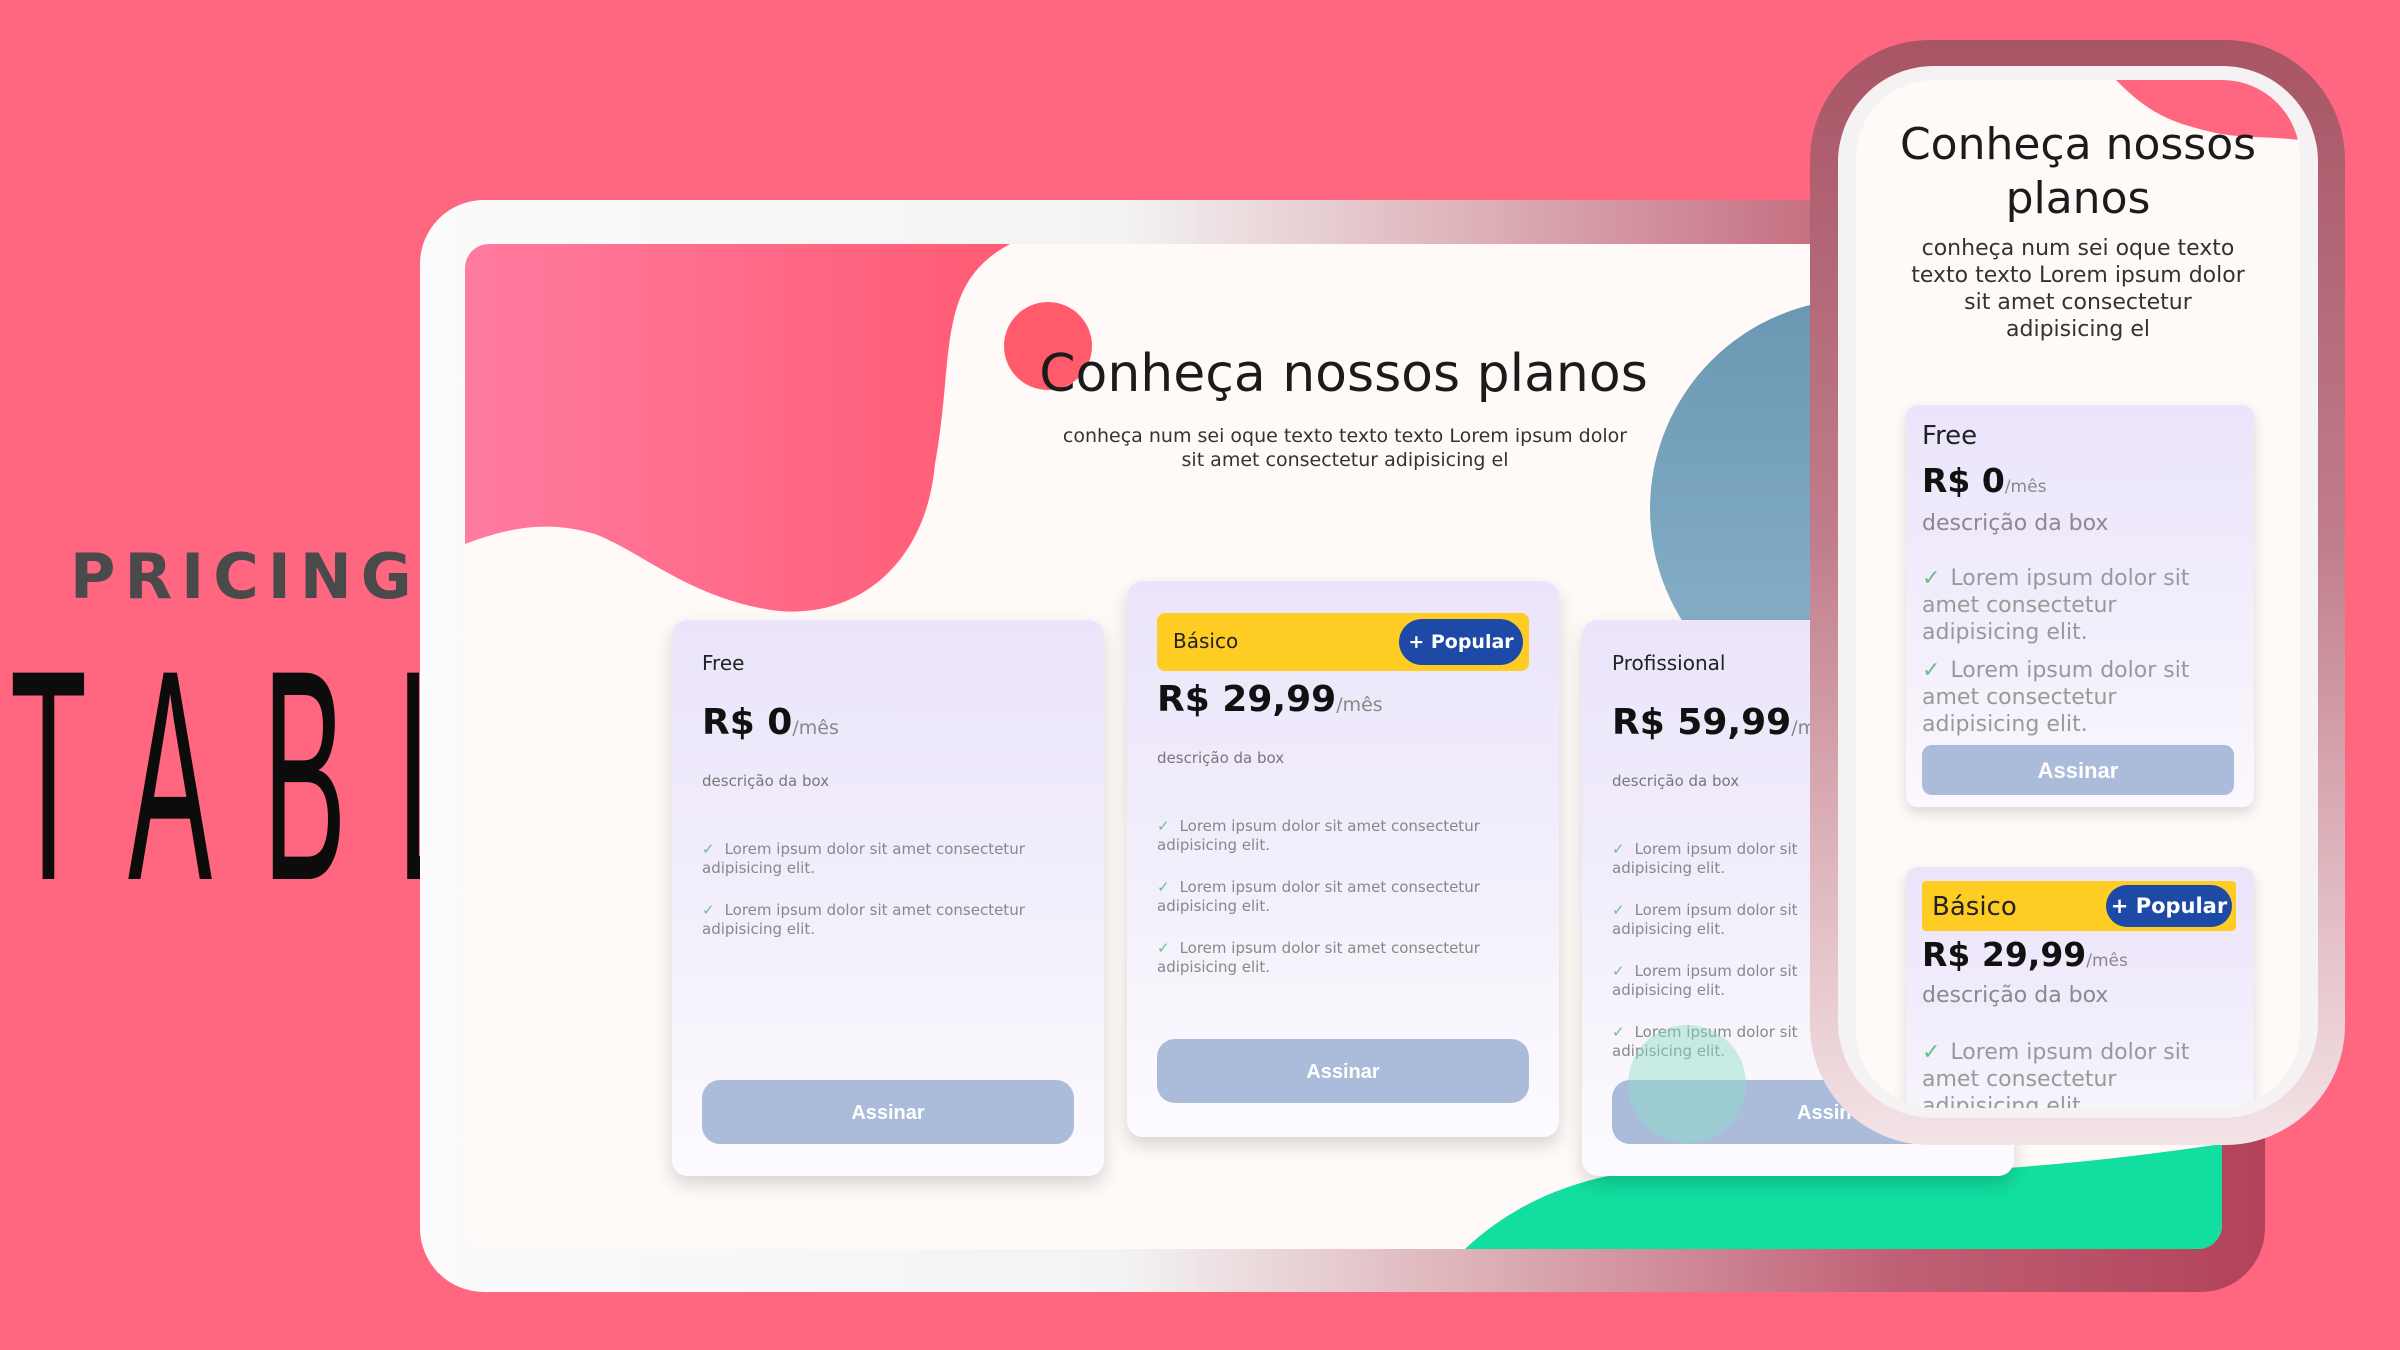  I want to click on teal-bubble, so click(1687, 1084).